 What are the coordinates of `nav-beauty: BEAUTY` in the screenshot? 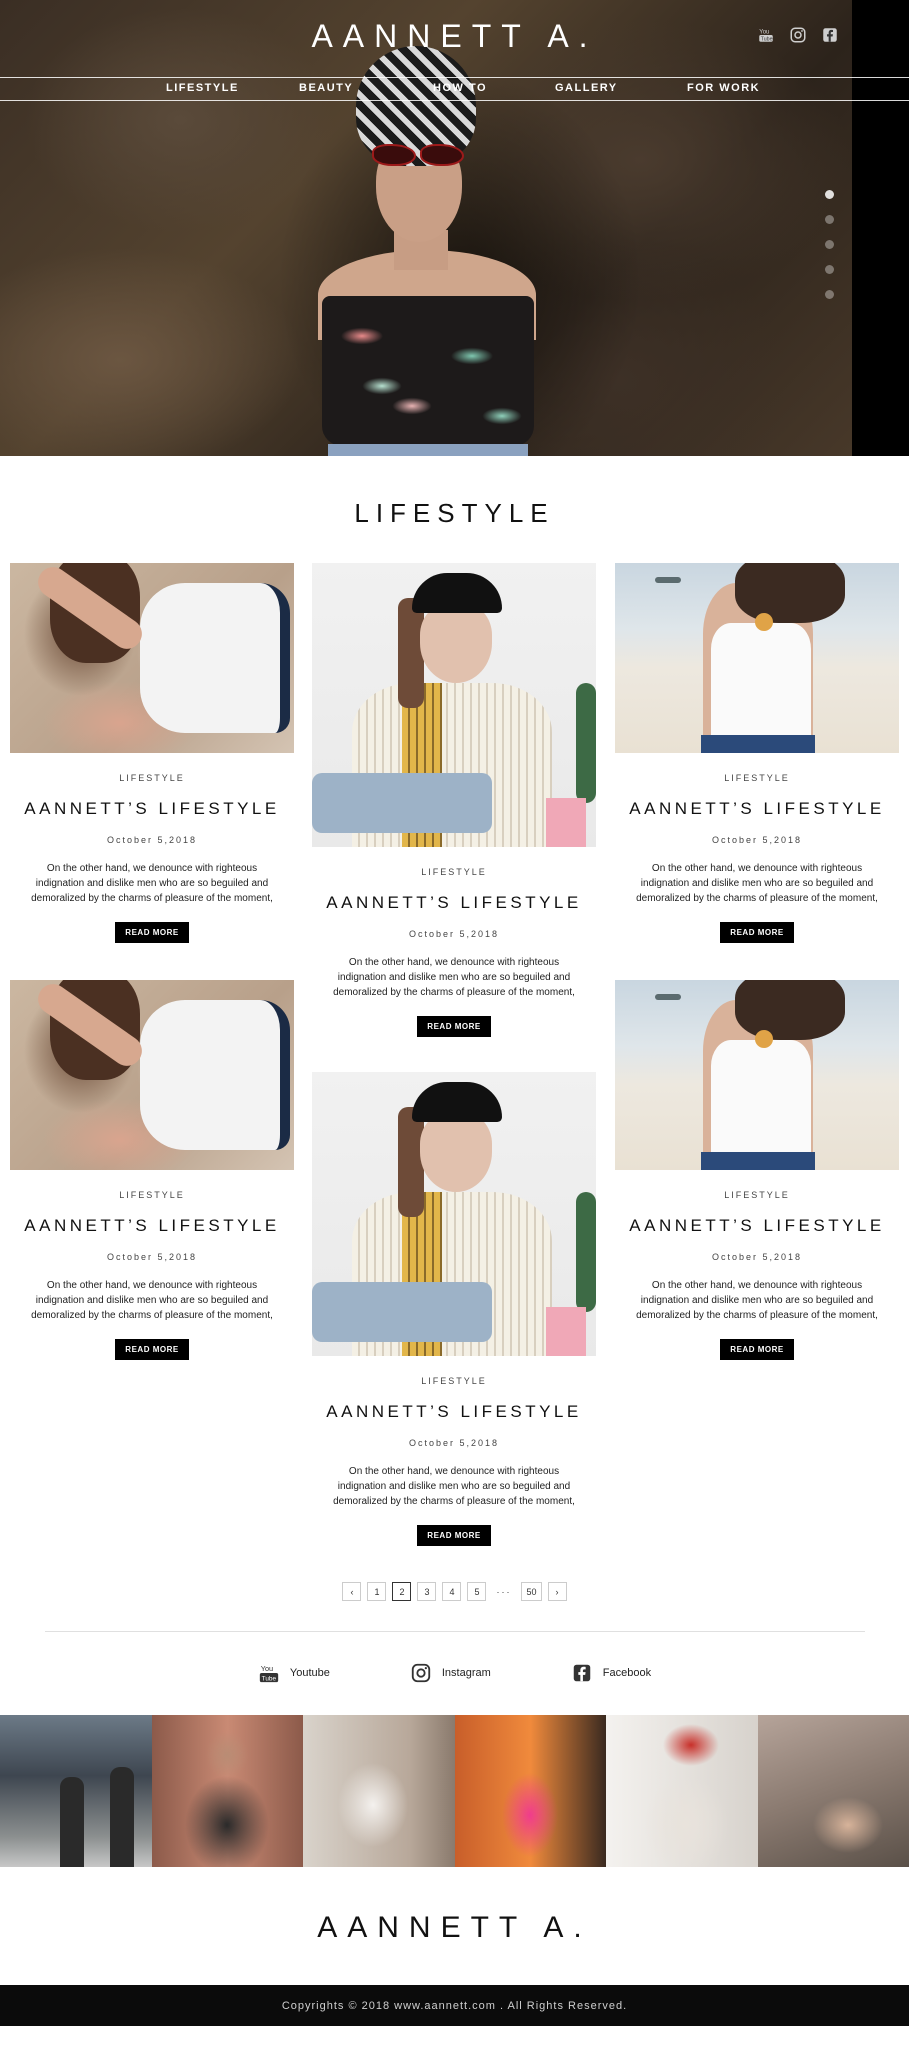 It's located at (326, 88).